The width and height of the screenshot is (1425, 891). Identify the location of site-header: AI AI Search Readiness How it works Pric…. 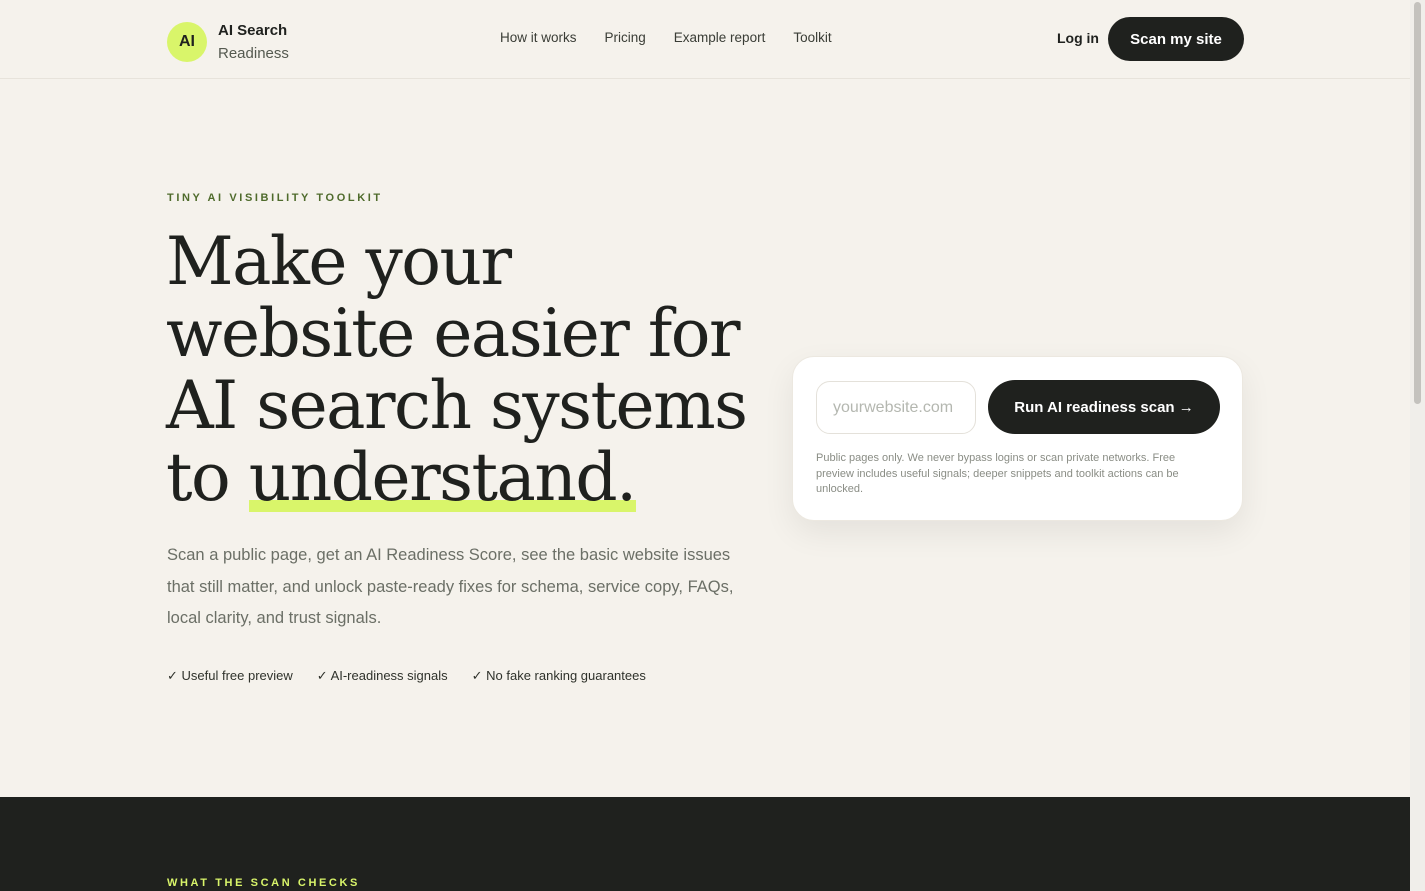
(705, 39).